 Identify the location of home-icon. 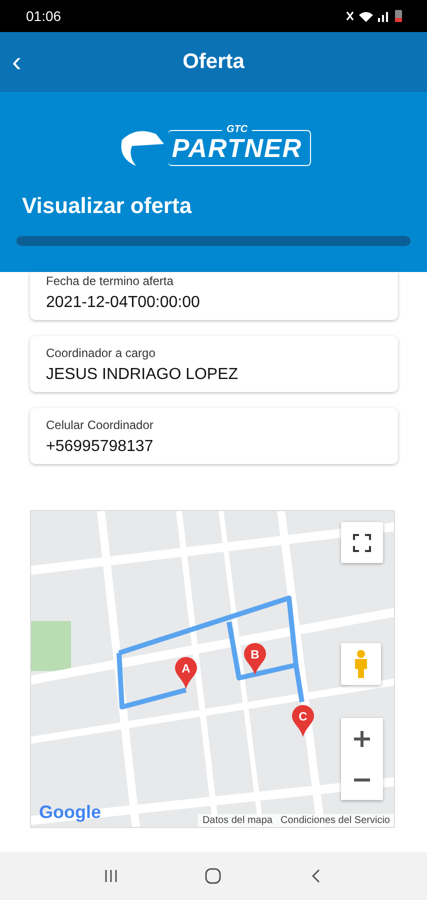
(213, 876).